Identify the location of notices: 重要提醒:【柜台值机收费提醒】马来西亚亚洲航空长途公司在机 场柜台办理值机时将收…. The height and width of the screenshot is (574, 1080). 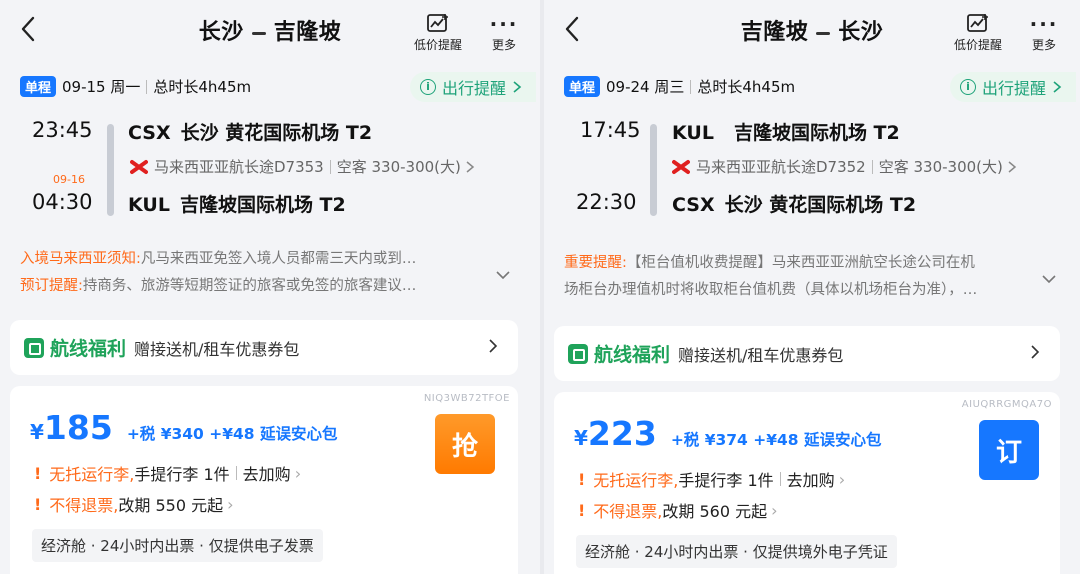
(799, 277).